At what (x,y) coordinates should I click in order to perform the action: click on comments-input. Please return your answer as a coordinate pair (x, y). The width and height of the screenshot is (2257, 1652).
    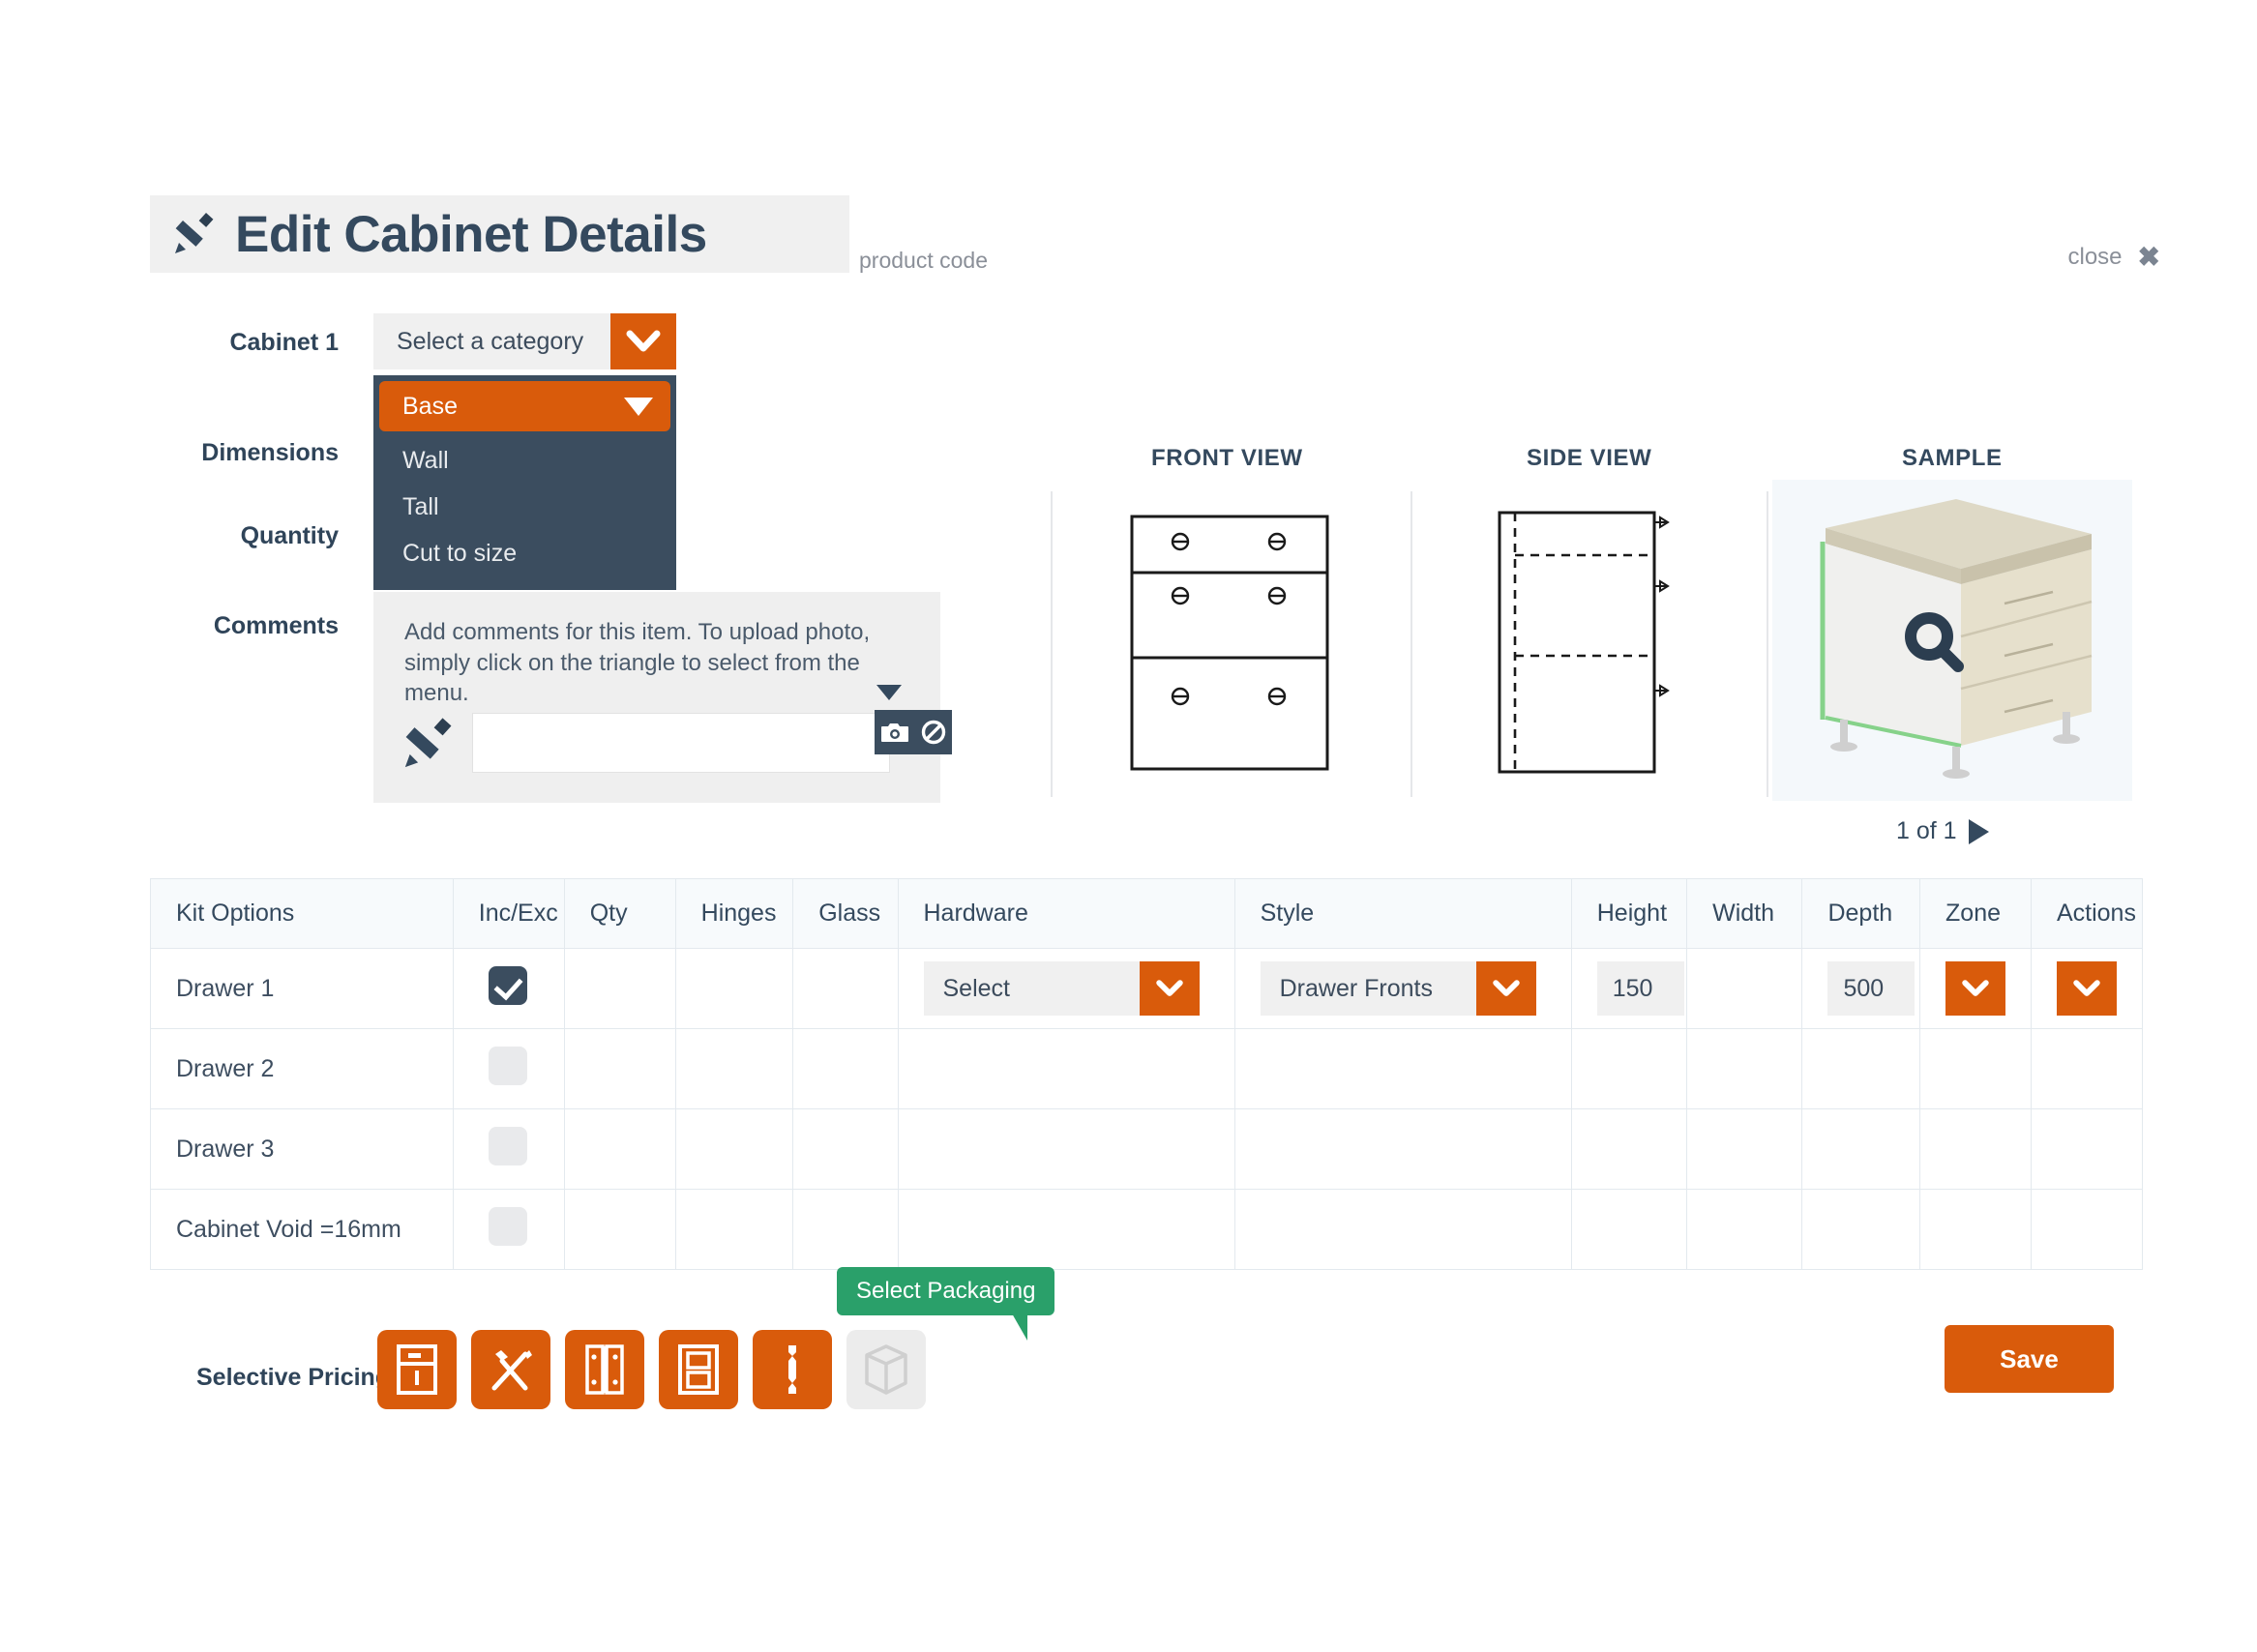
    Looking at the image, I should click on (681, 743).